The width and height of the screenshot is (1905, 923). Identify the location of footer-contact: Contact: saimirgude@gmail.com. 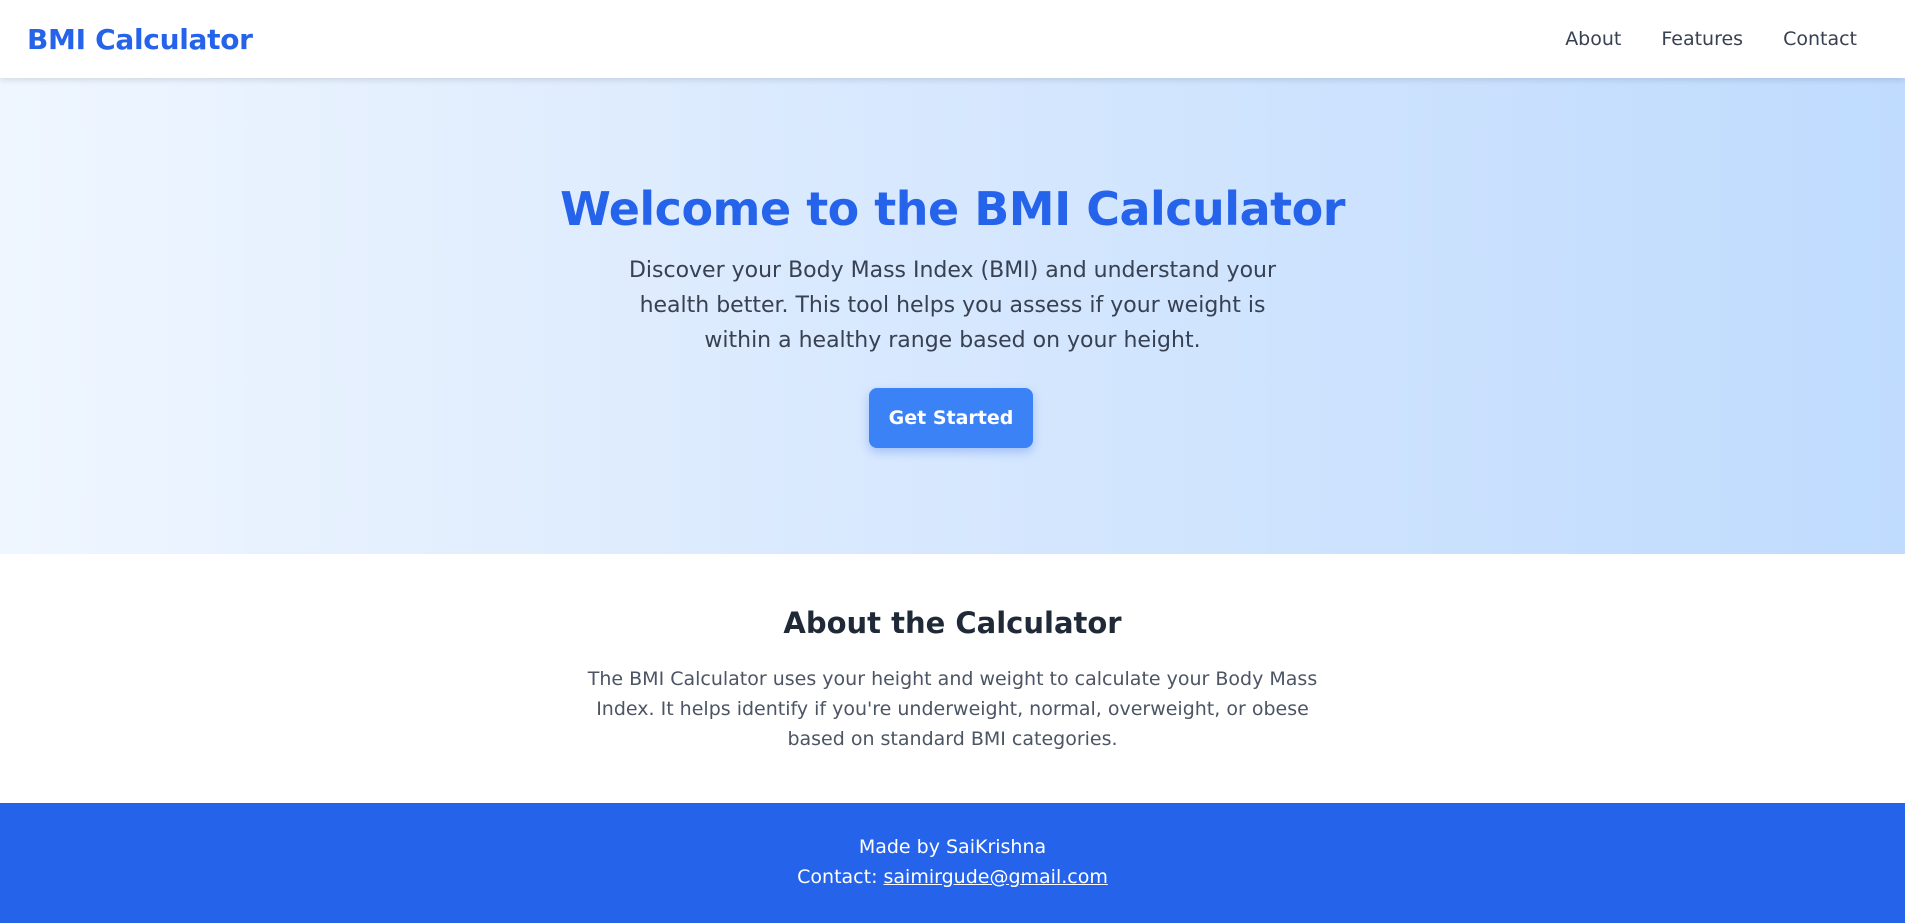
(952, 877).